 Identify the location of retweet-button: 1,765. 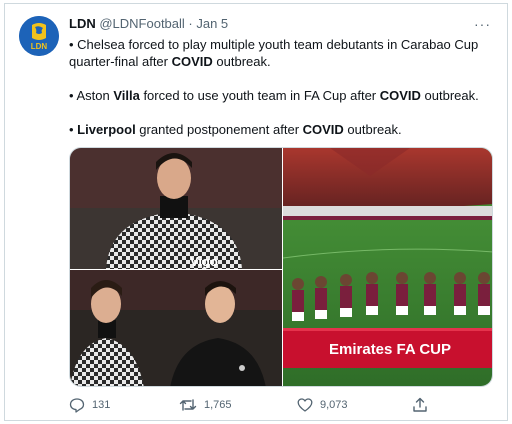
(205, 405).